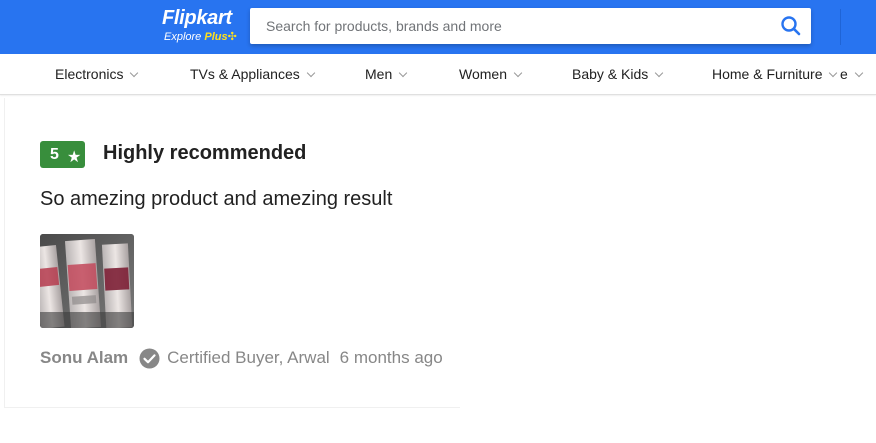 The height and width of the screenshot is (443, 876). What do you see at coordinates (844, 74) in the screenshot?
I see `category-label: e` at bounding box center [844, 74].